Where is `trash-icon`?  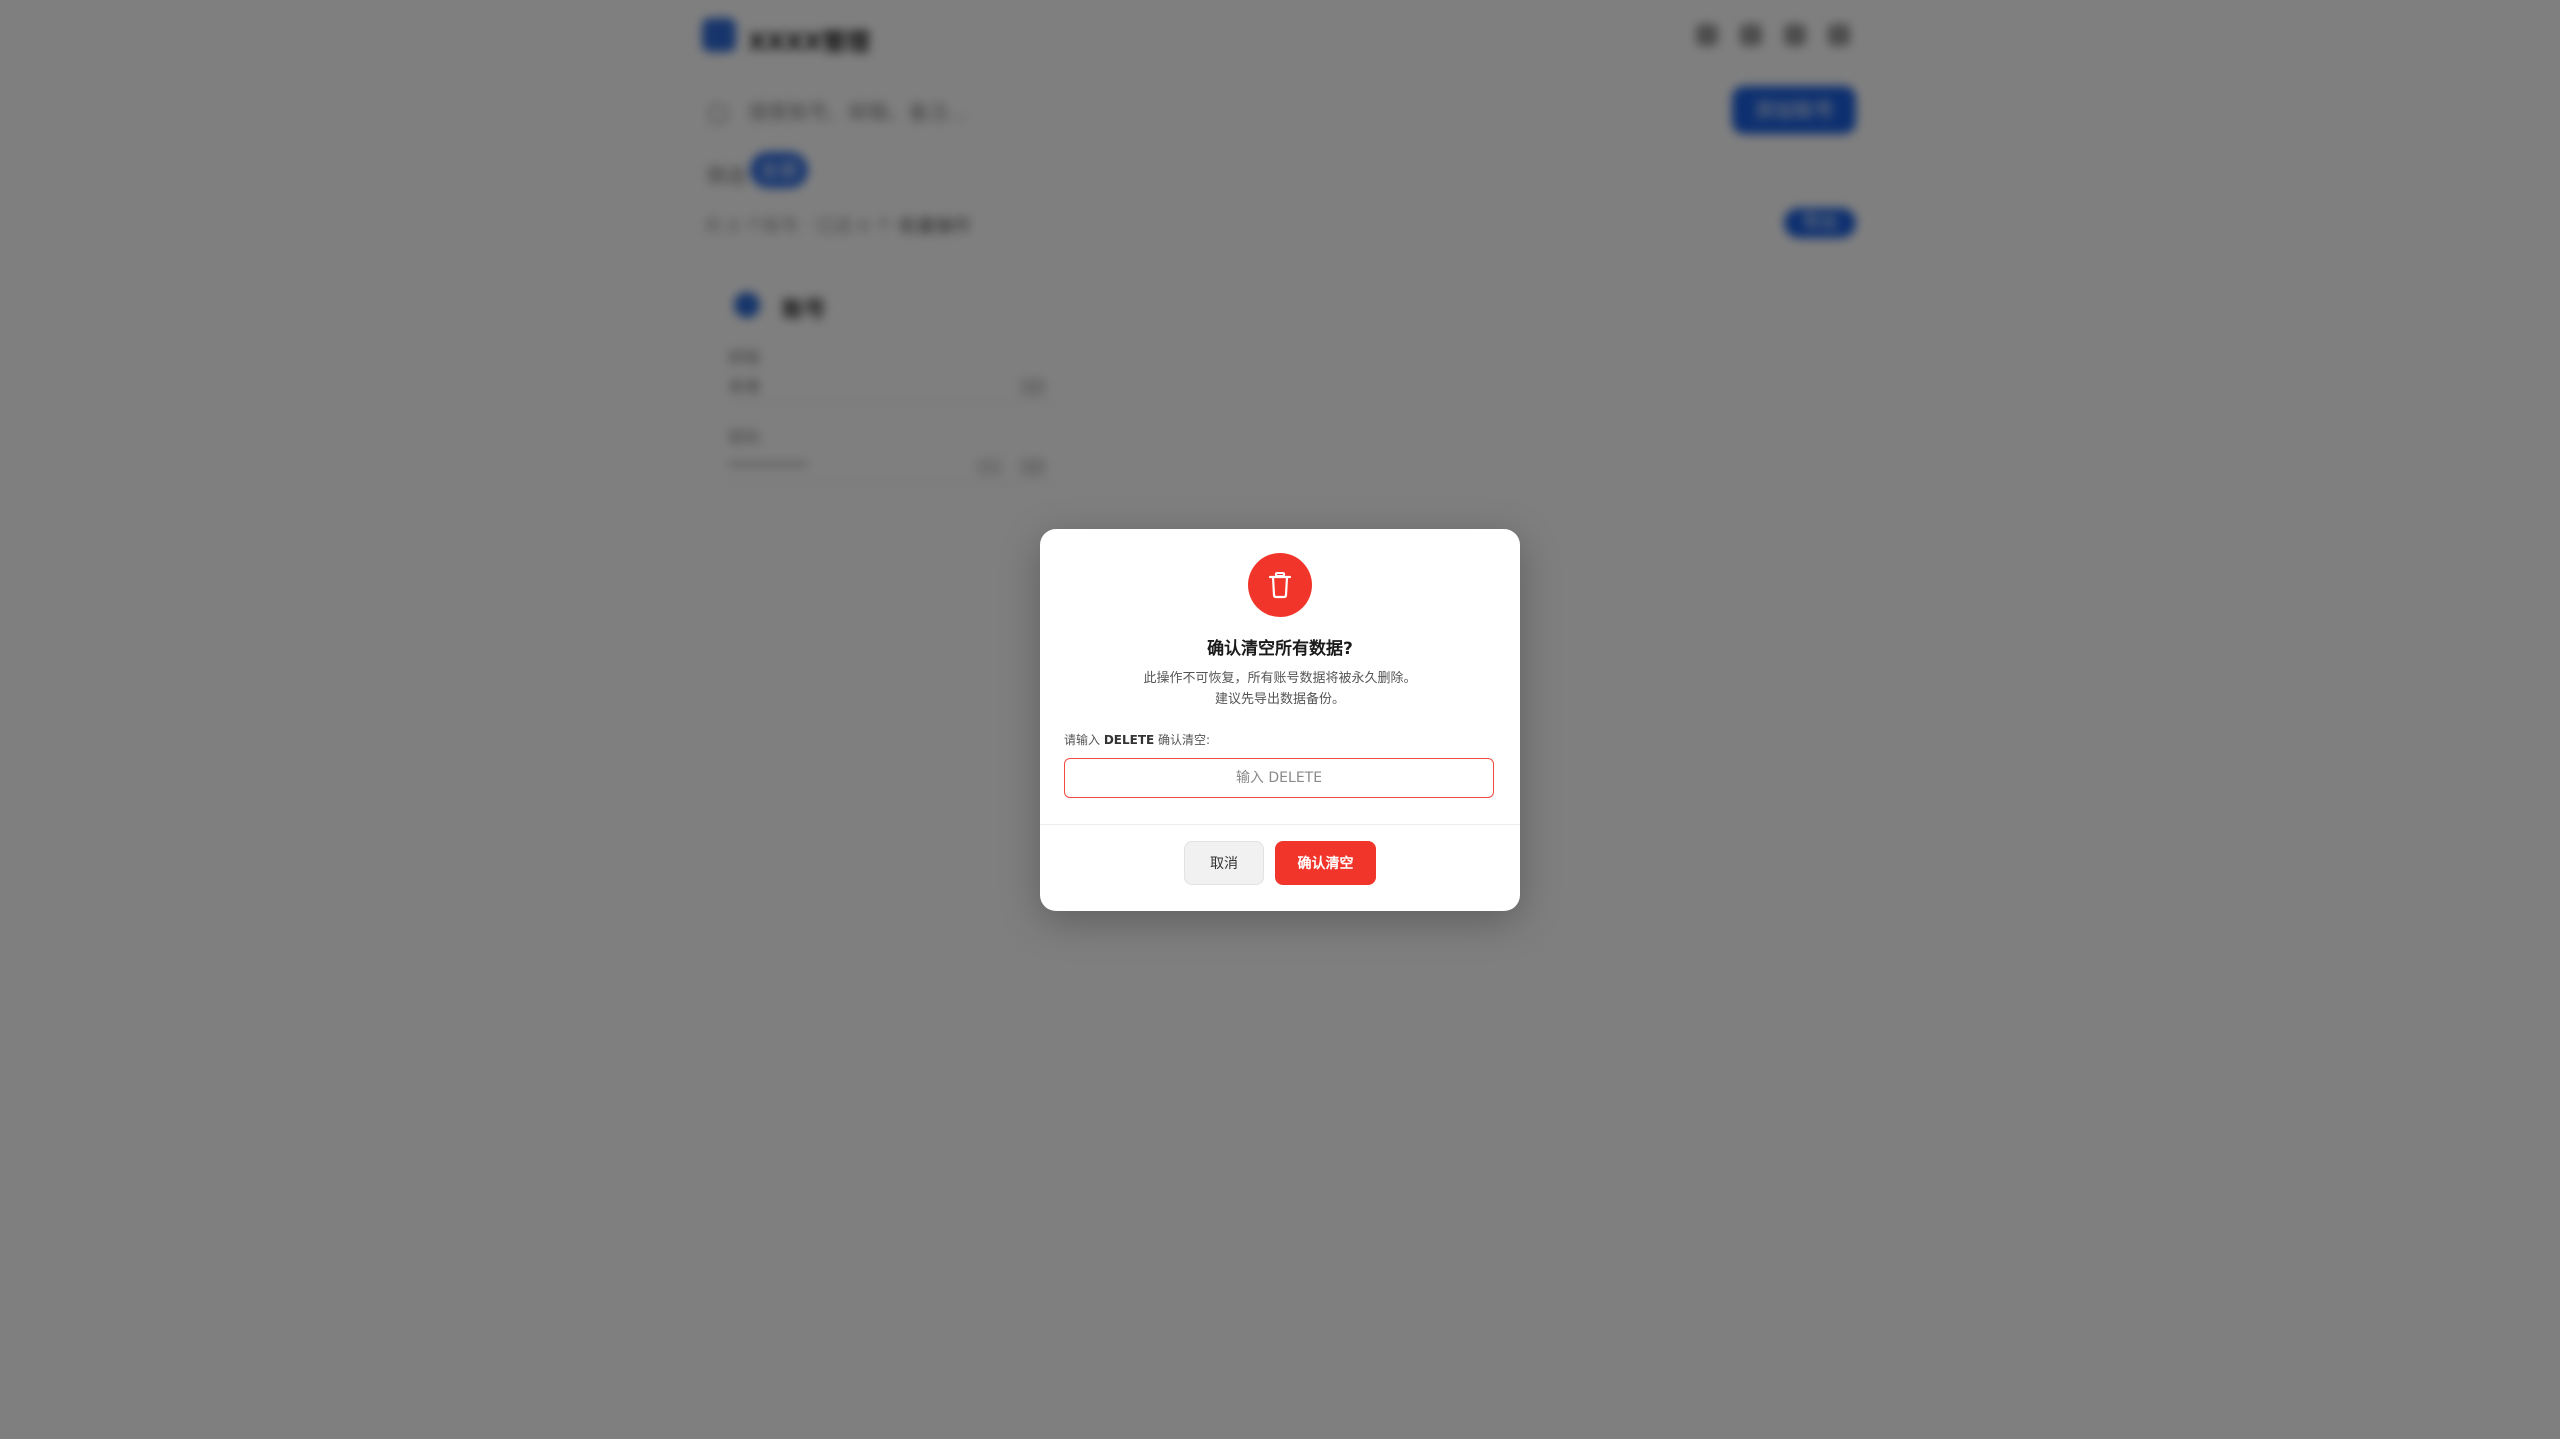 trash-icon is located at coordinates (1280, 585).